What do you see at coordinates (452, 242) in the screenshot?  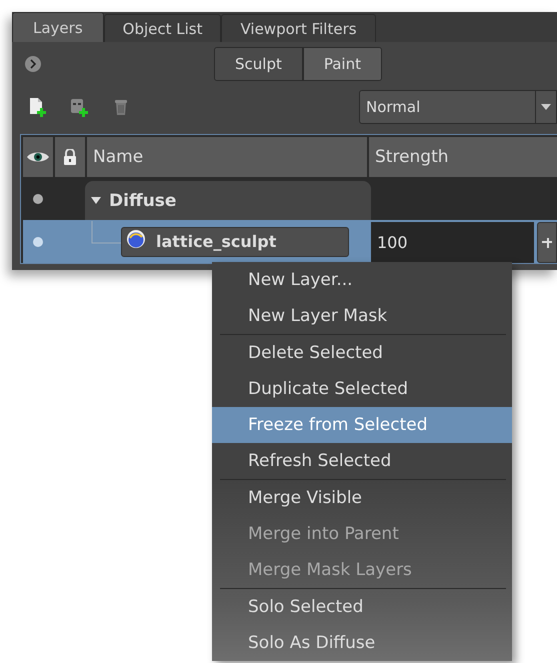 I see `strength-field: 100` at bounding box center [452, 242].